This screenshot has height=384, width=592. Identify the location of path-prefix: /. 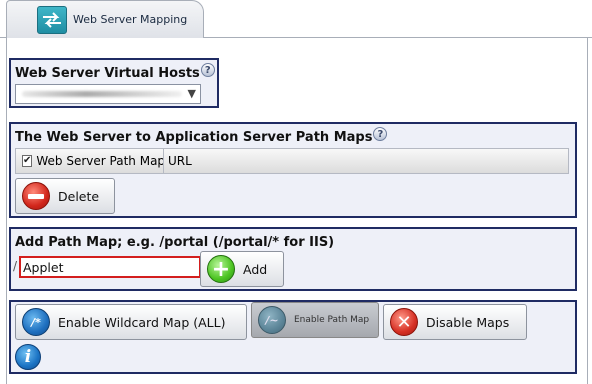
(15, 266).